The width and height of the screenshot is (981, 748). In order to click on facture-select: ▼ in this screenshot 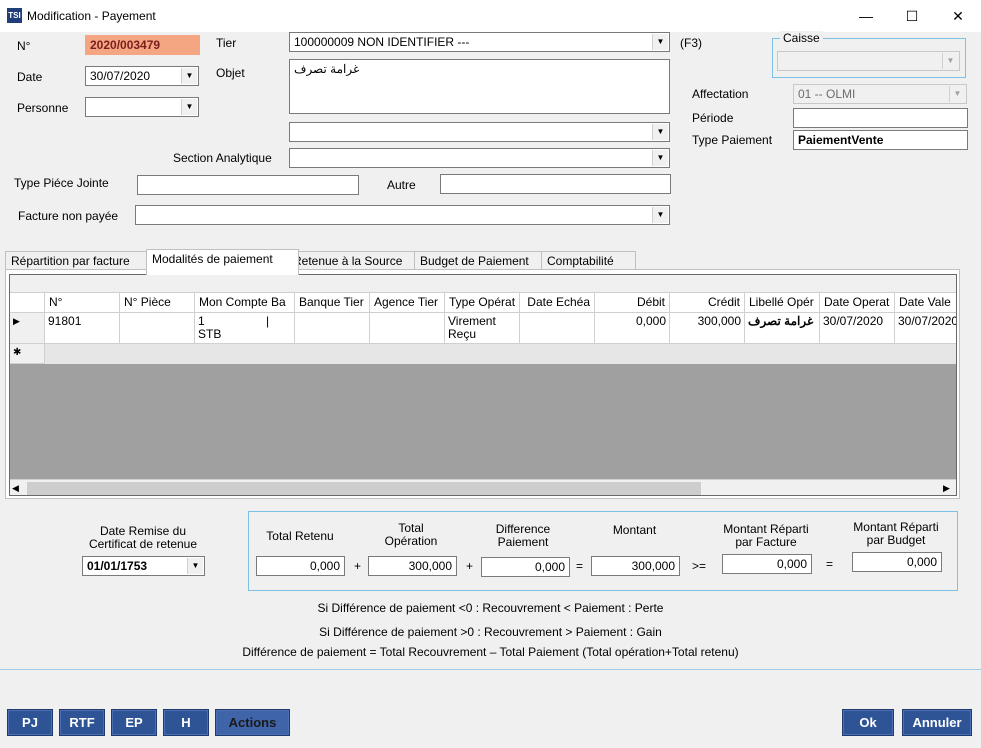, I will do `click(402, 215)`.